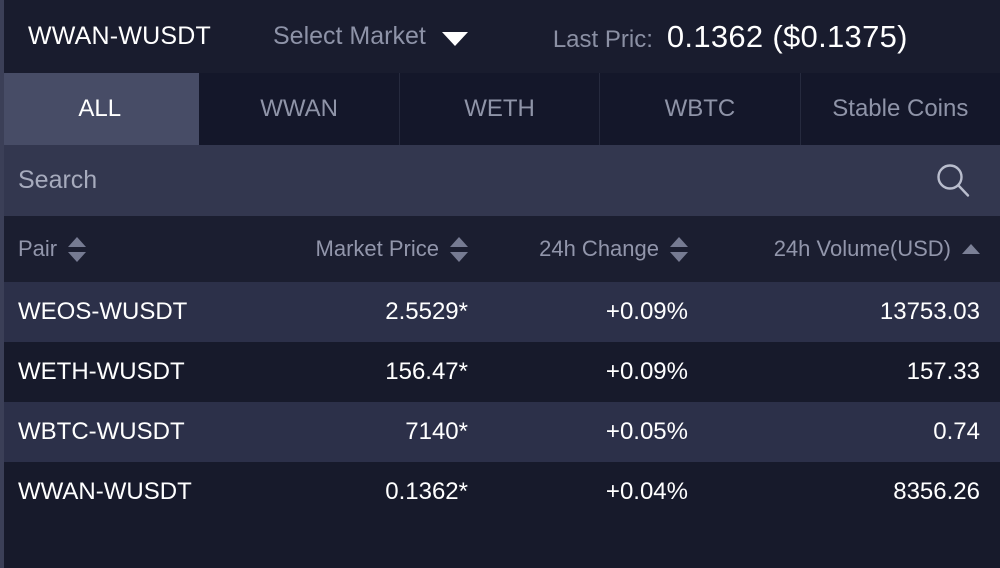  I want to click on search-icon, so click(953, 181).